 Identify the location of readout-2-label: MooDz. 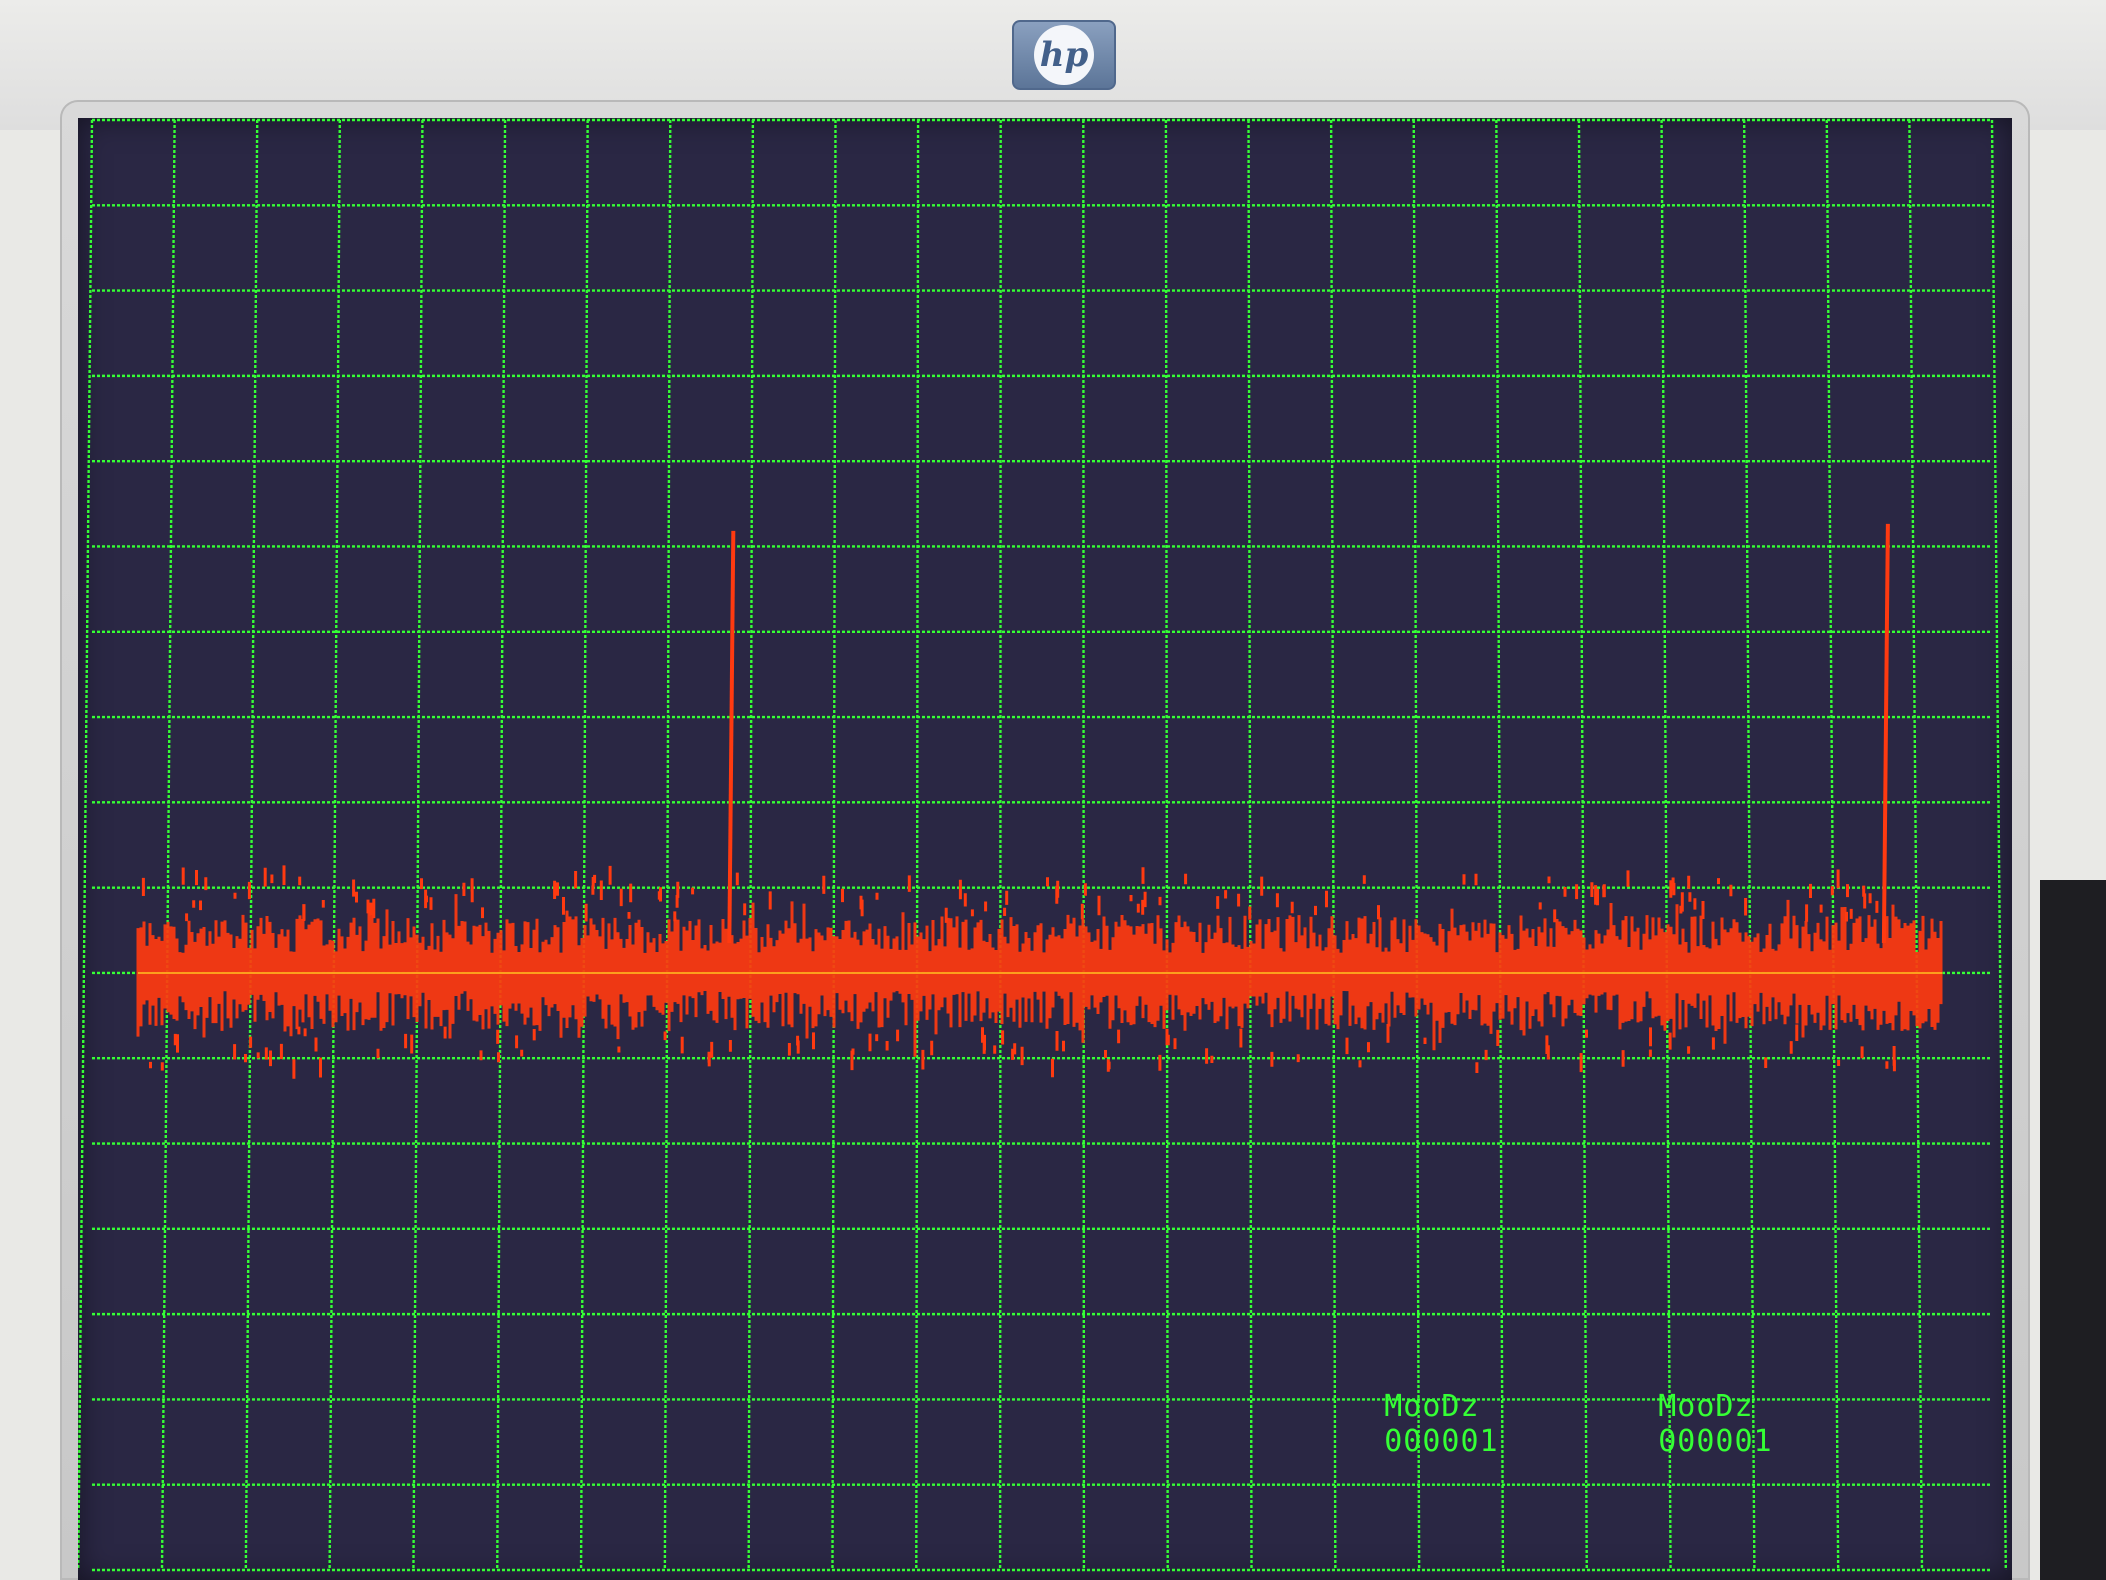
(1706, 1406).